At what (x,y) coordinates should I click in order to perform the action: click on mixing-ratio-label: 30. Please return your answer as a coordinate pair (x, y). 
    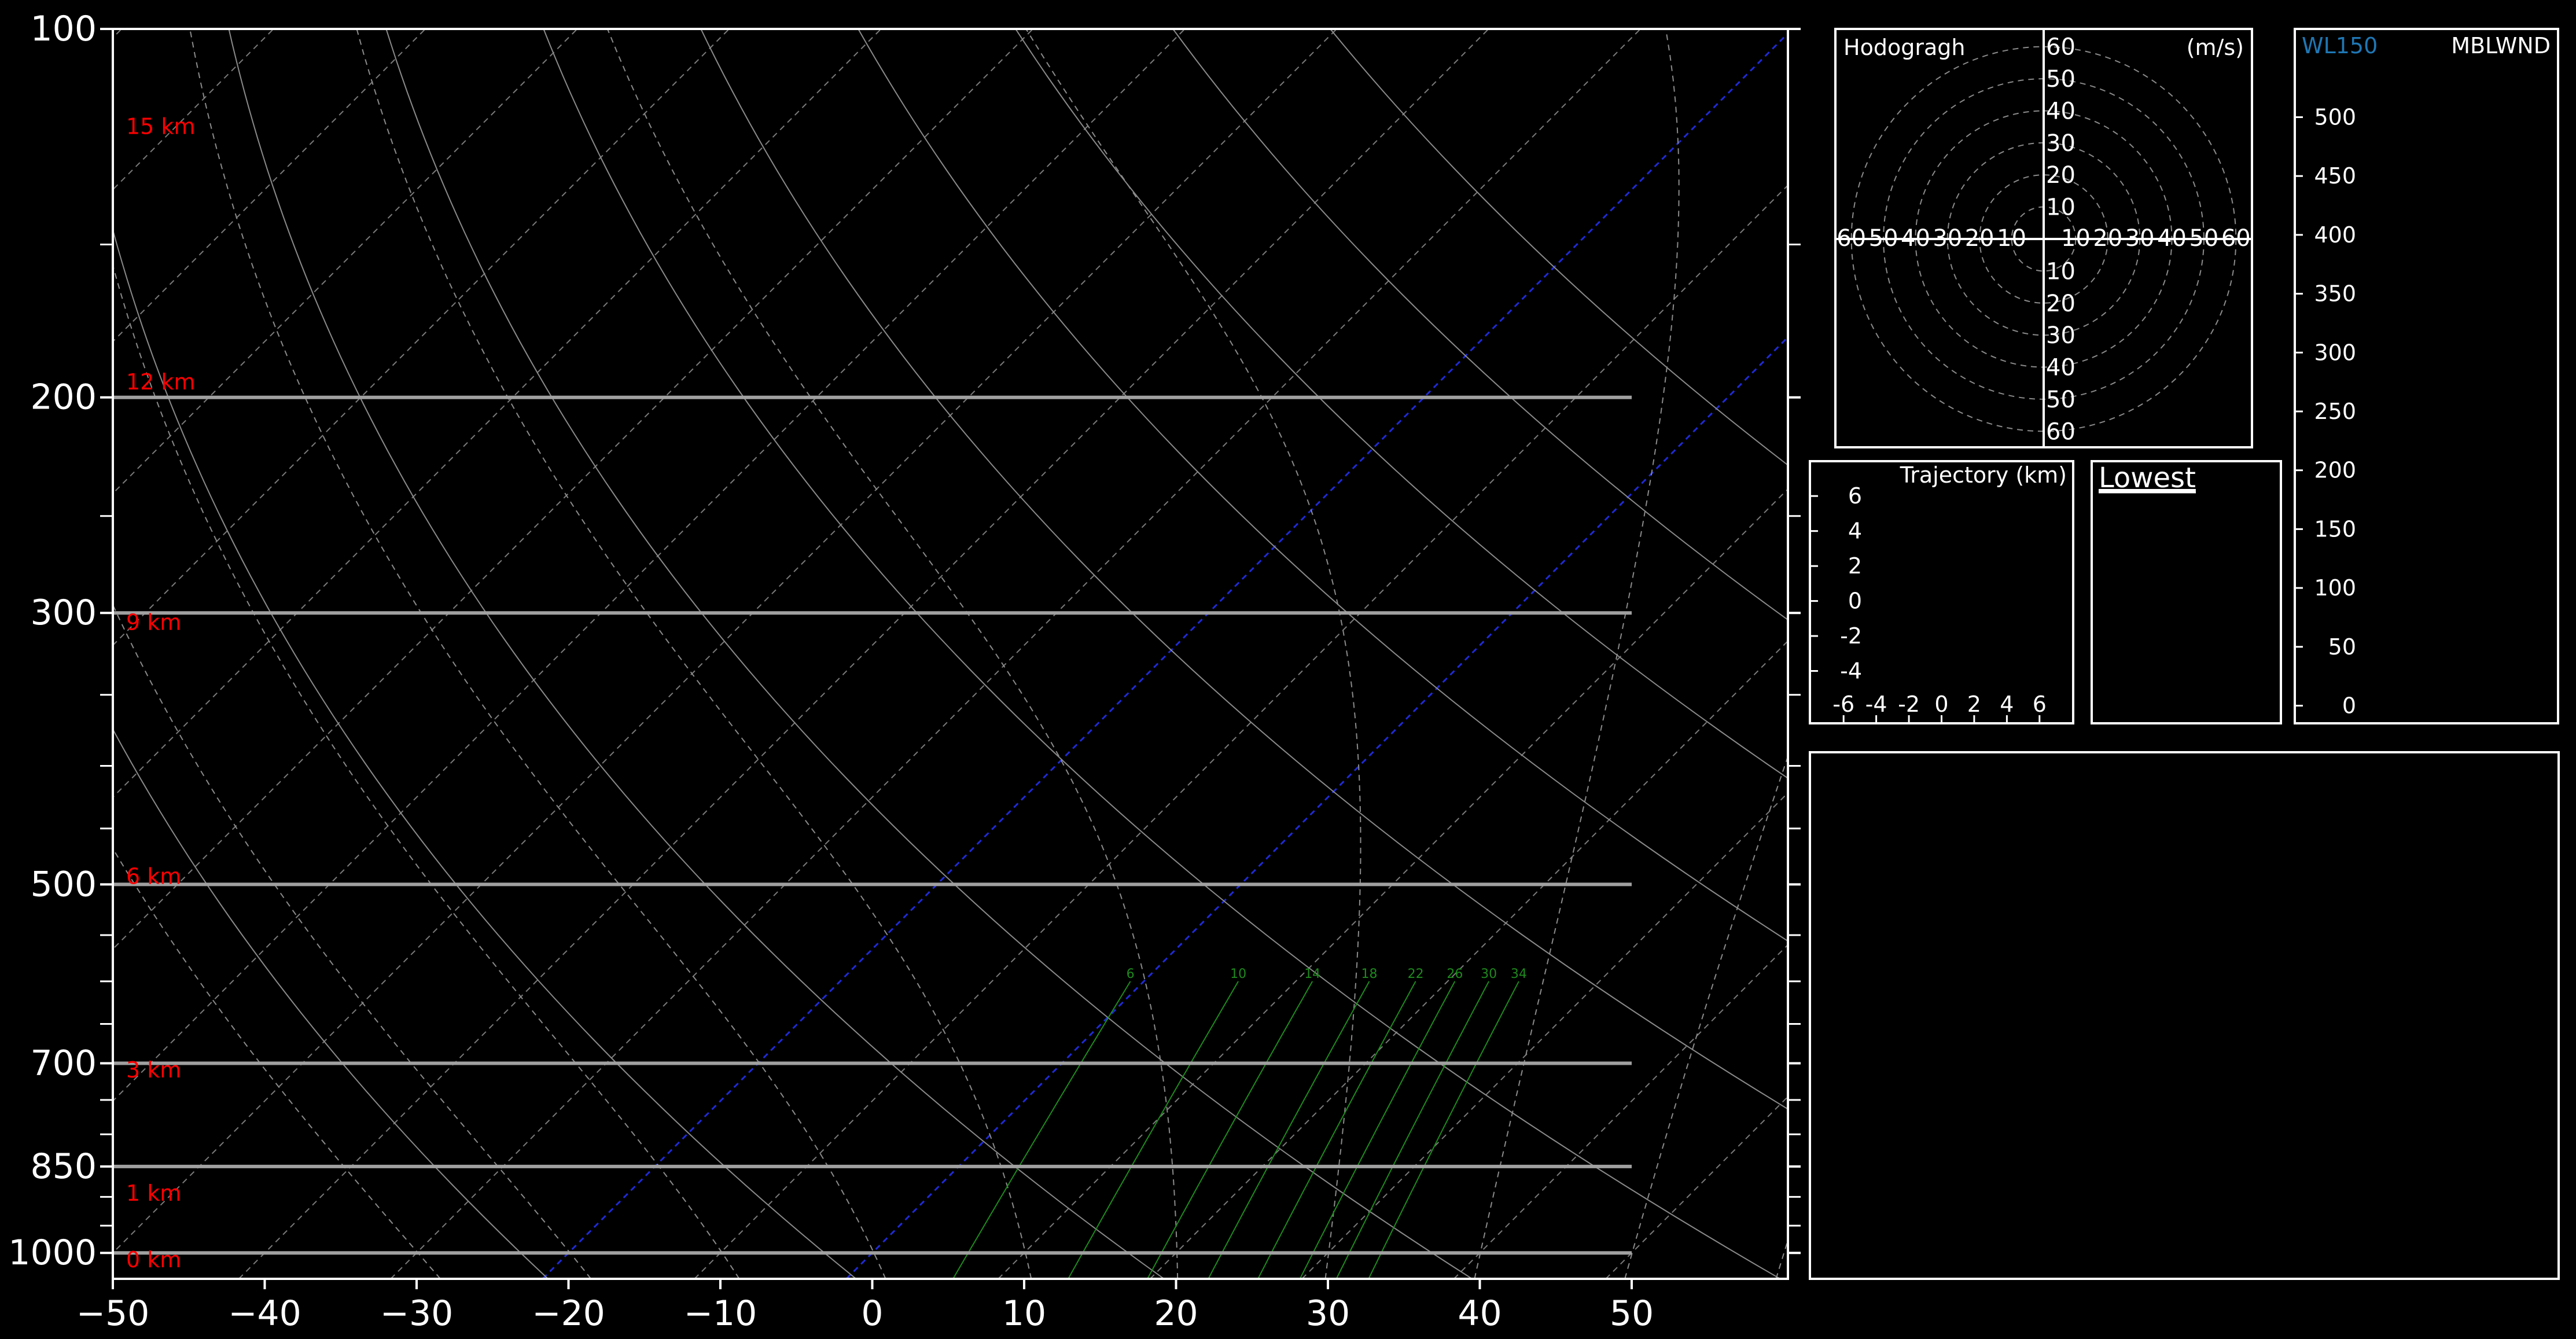
    Looking at the image, I should click on (1489, 974).